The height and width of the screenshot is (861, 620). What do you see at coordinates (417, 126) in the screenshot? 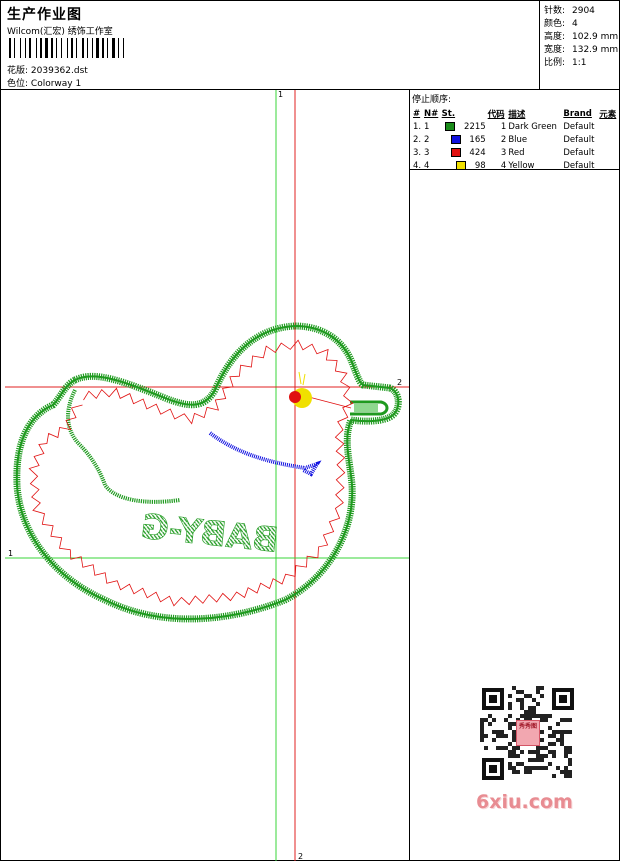
I see `table-cell: 1.` at bounding box center [417, 126].